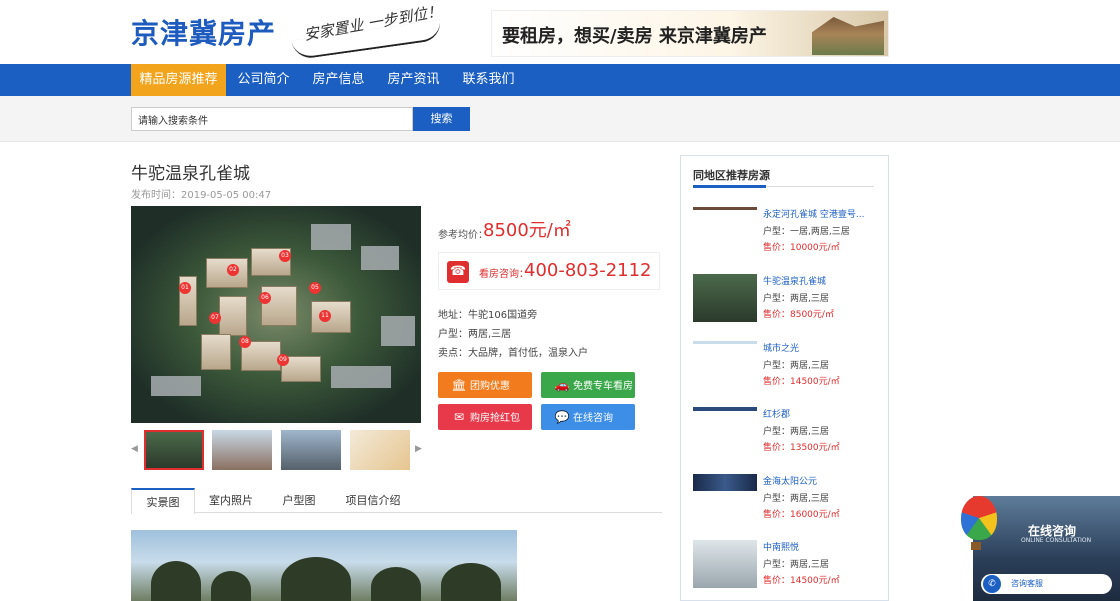 This screenshot has width=1120, height=601. Describe the element at coordinates (485, 417) in the screenshot. I see `red-packet-button: ✉ 购房抢红包` at that location.